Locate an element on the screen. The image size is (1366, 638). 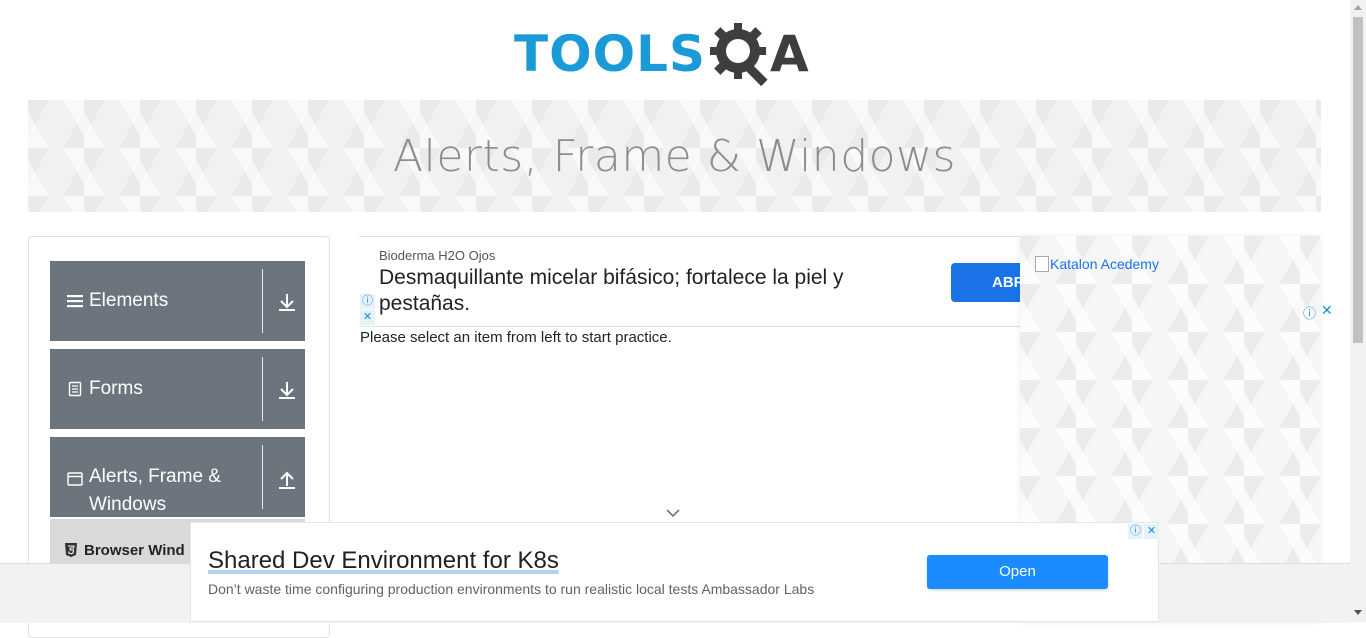
ad-image: Katalon Acedemy is located at coordinates (1097, 264).